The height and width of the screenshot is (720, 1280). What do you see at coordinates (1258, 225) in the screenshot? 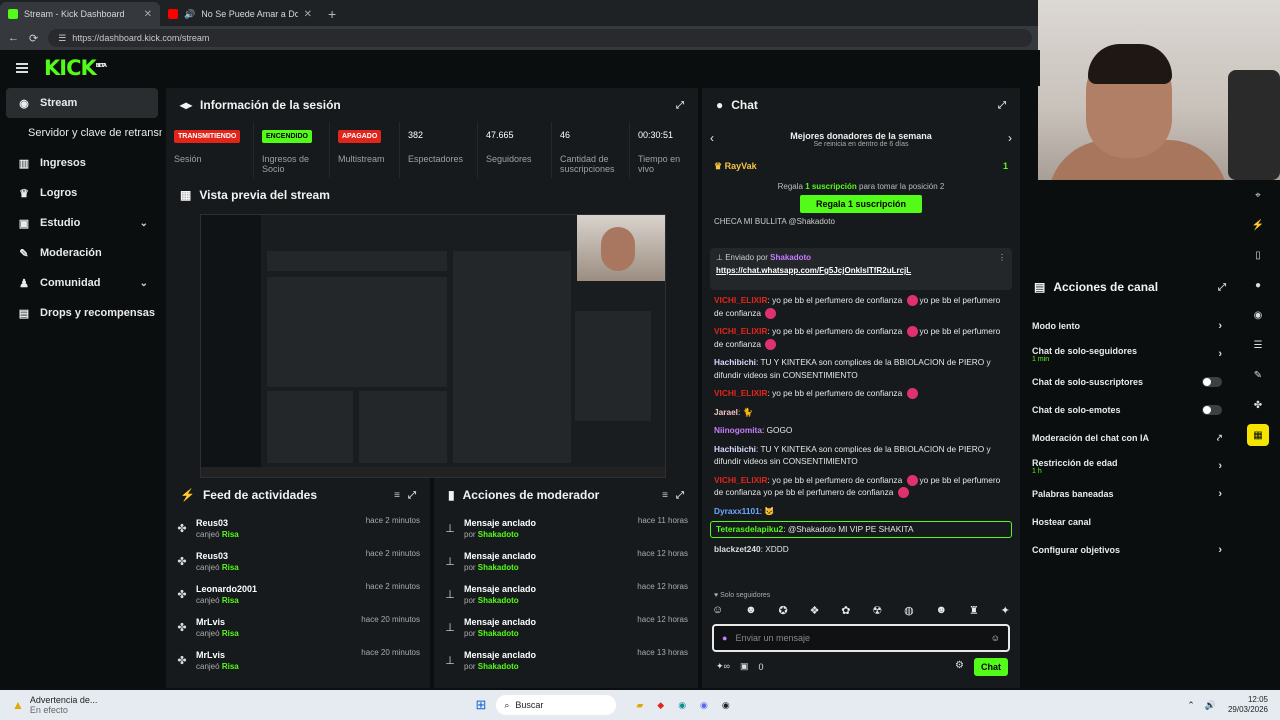
I see `bolt-icon: ⚡` at bounding box center [1258, 225].